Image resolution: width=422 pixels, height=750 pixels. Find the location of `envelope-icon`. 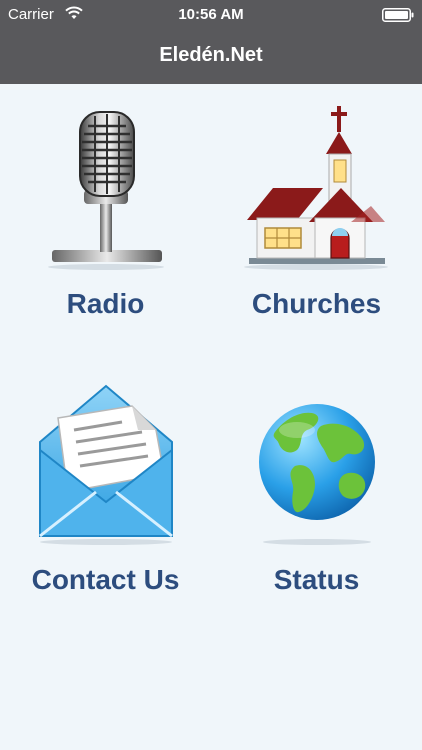

envelope-icon is located at coordinates (106, 464).